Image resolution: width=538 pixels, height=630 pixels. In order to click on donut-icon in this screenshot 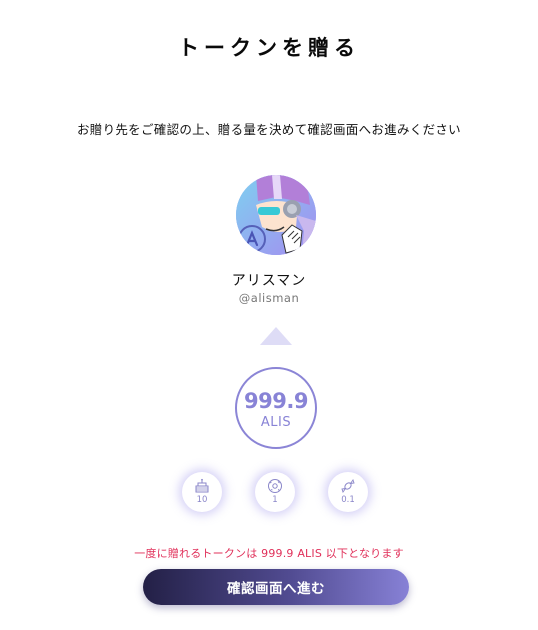, I will do `click(275, 486)`.